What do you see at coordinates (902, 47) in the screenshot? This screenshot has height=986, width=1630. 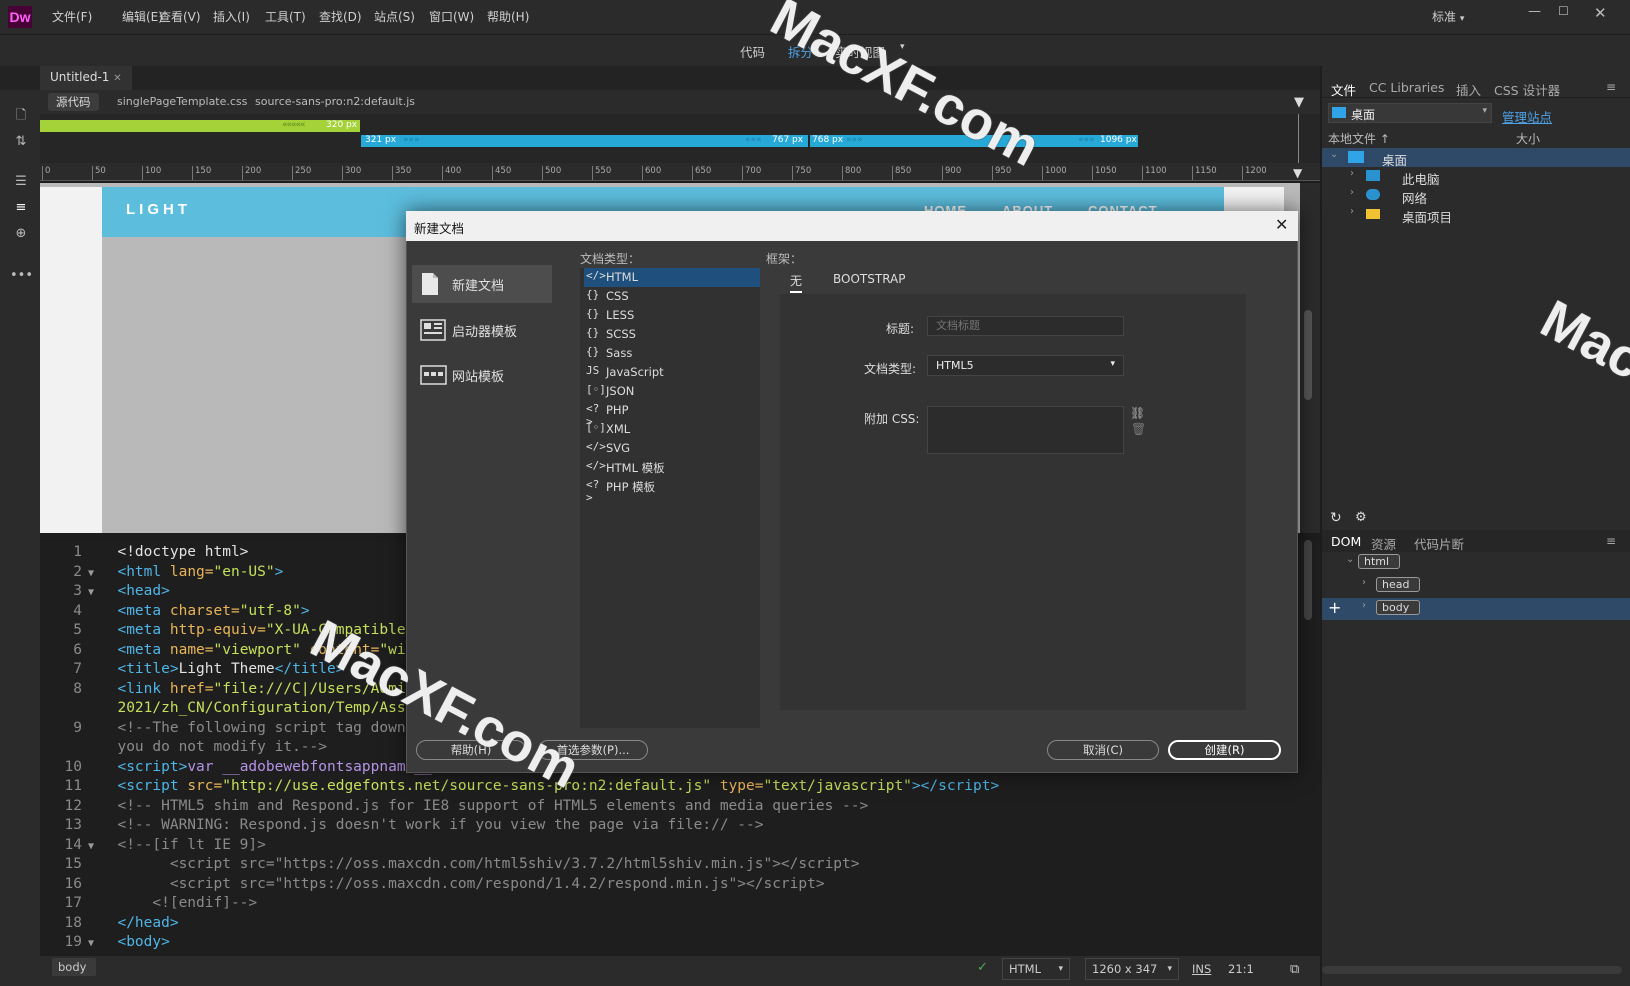 I see `chevron-down-icon: ▾` at bounding box center [902, 47].